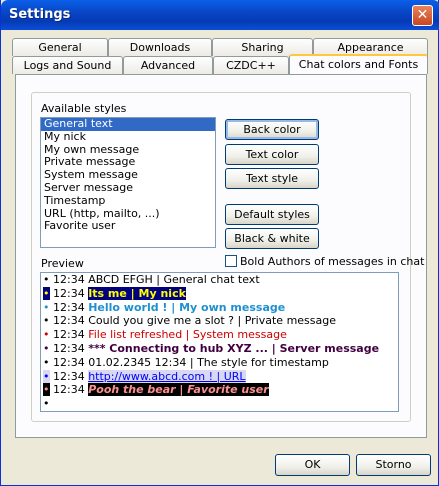  What do you see at coordinates (272, 178) in the screenshot?
I see `text-style-button: Text style` at bounding box center [272, 178].